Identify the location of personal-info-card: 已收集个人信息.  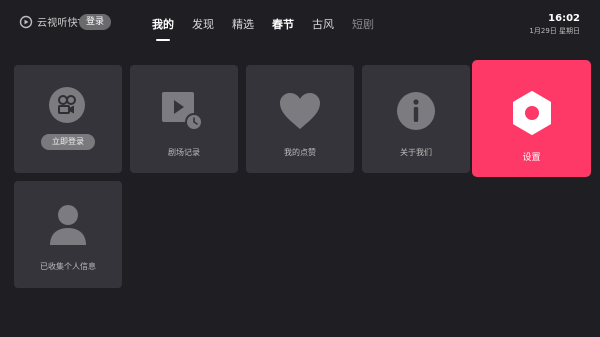
(68, 234).